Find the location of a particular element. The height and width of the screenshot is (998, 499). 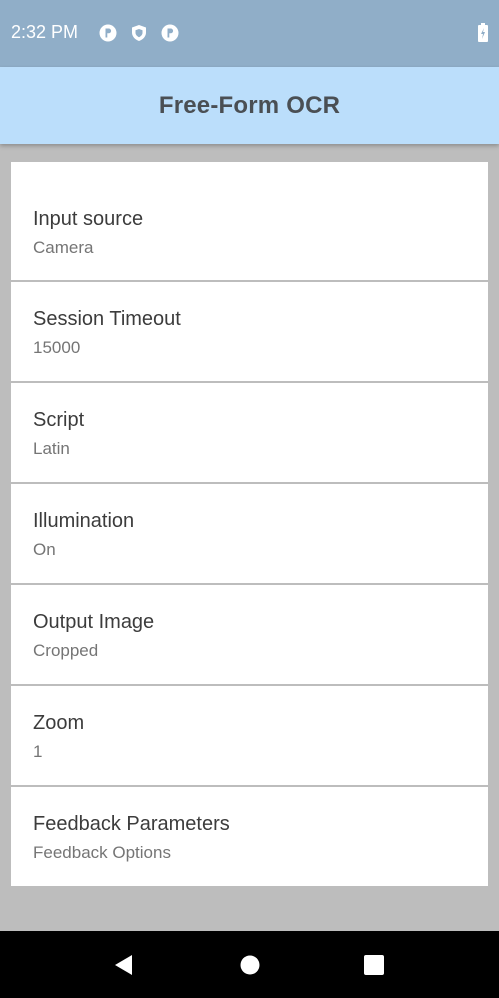

battery-charging-icon is located at coordinates (483, 32).